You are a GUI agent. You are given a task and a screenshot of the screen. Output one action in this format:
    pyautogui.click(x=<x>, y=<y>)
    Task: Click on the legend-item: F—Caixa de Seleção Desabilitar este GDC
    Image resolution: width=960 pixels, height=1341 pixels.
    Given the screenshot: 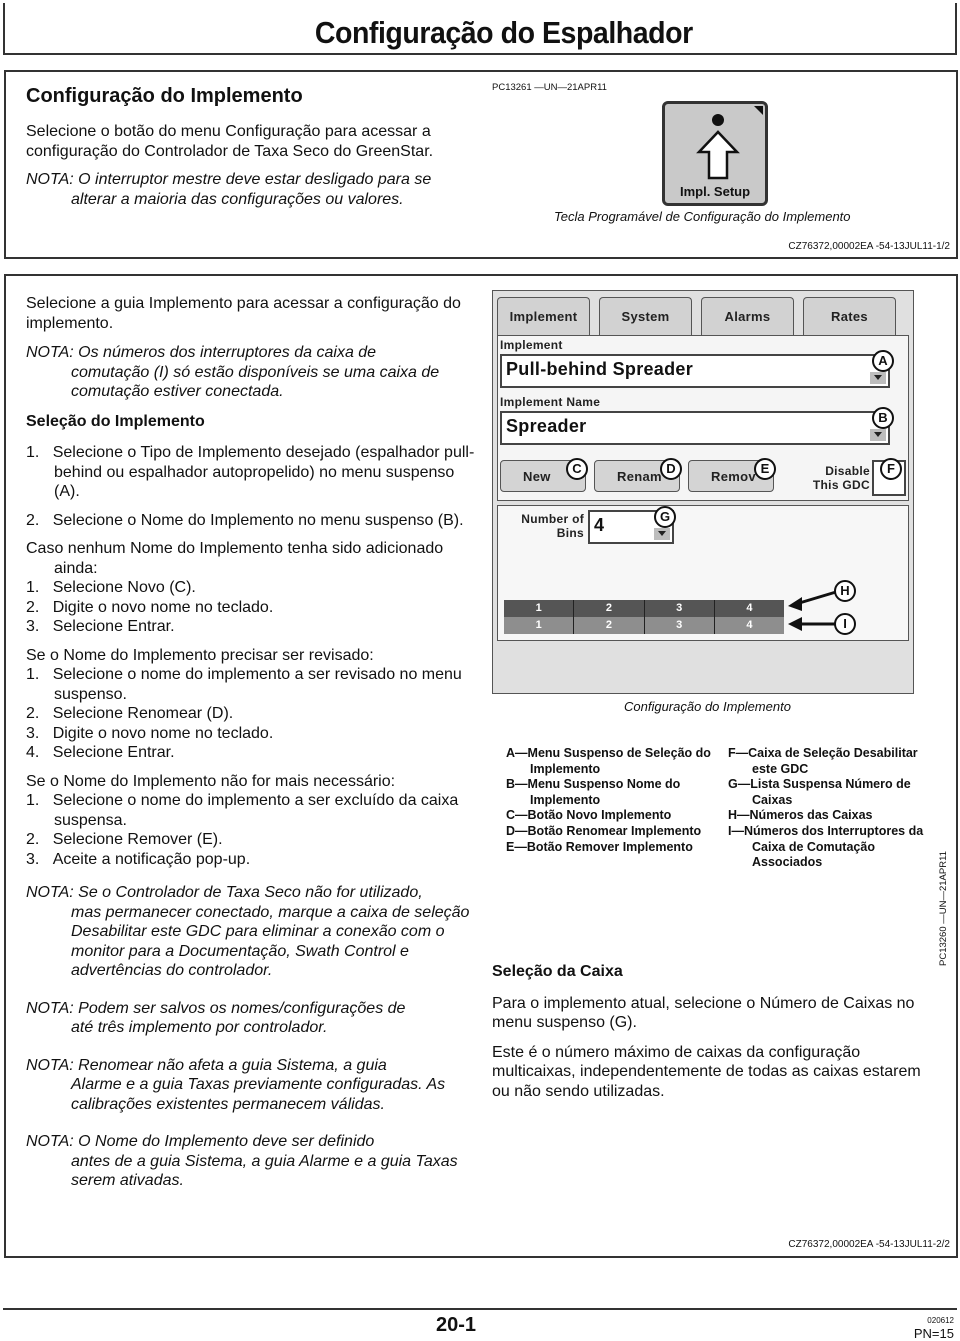 What is the action you would take?
    pyautogui.click(x=835, y=761)
    